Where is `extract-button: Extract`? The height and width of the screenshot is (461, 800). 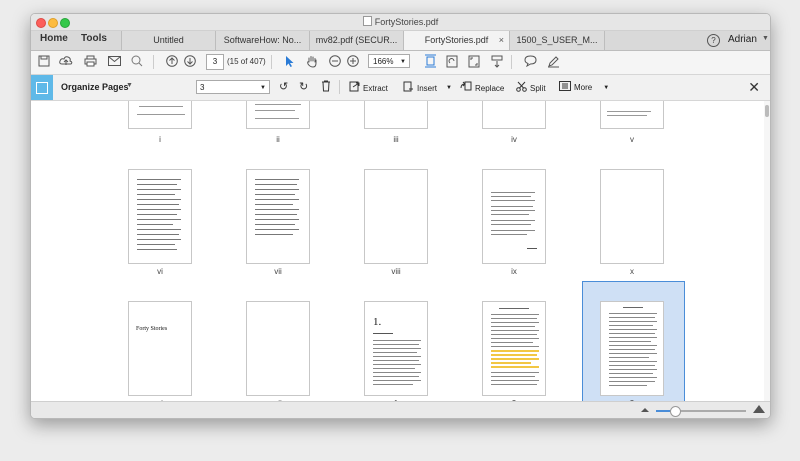
extract-button: Extract is located at coordinates (368, 88).